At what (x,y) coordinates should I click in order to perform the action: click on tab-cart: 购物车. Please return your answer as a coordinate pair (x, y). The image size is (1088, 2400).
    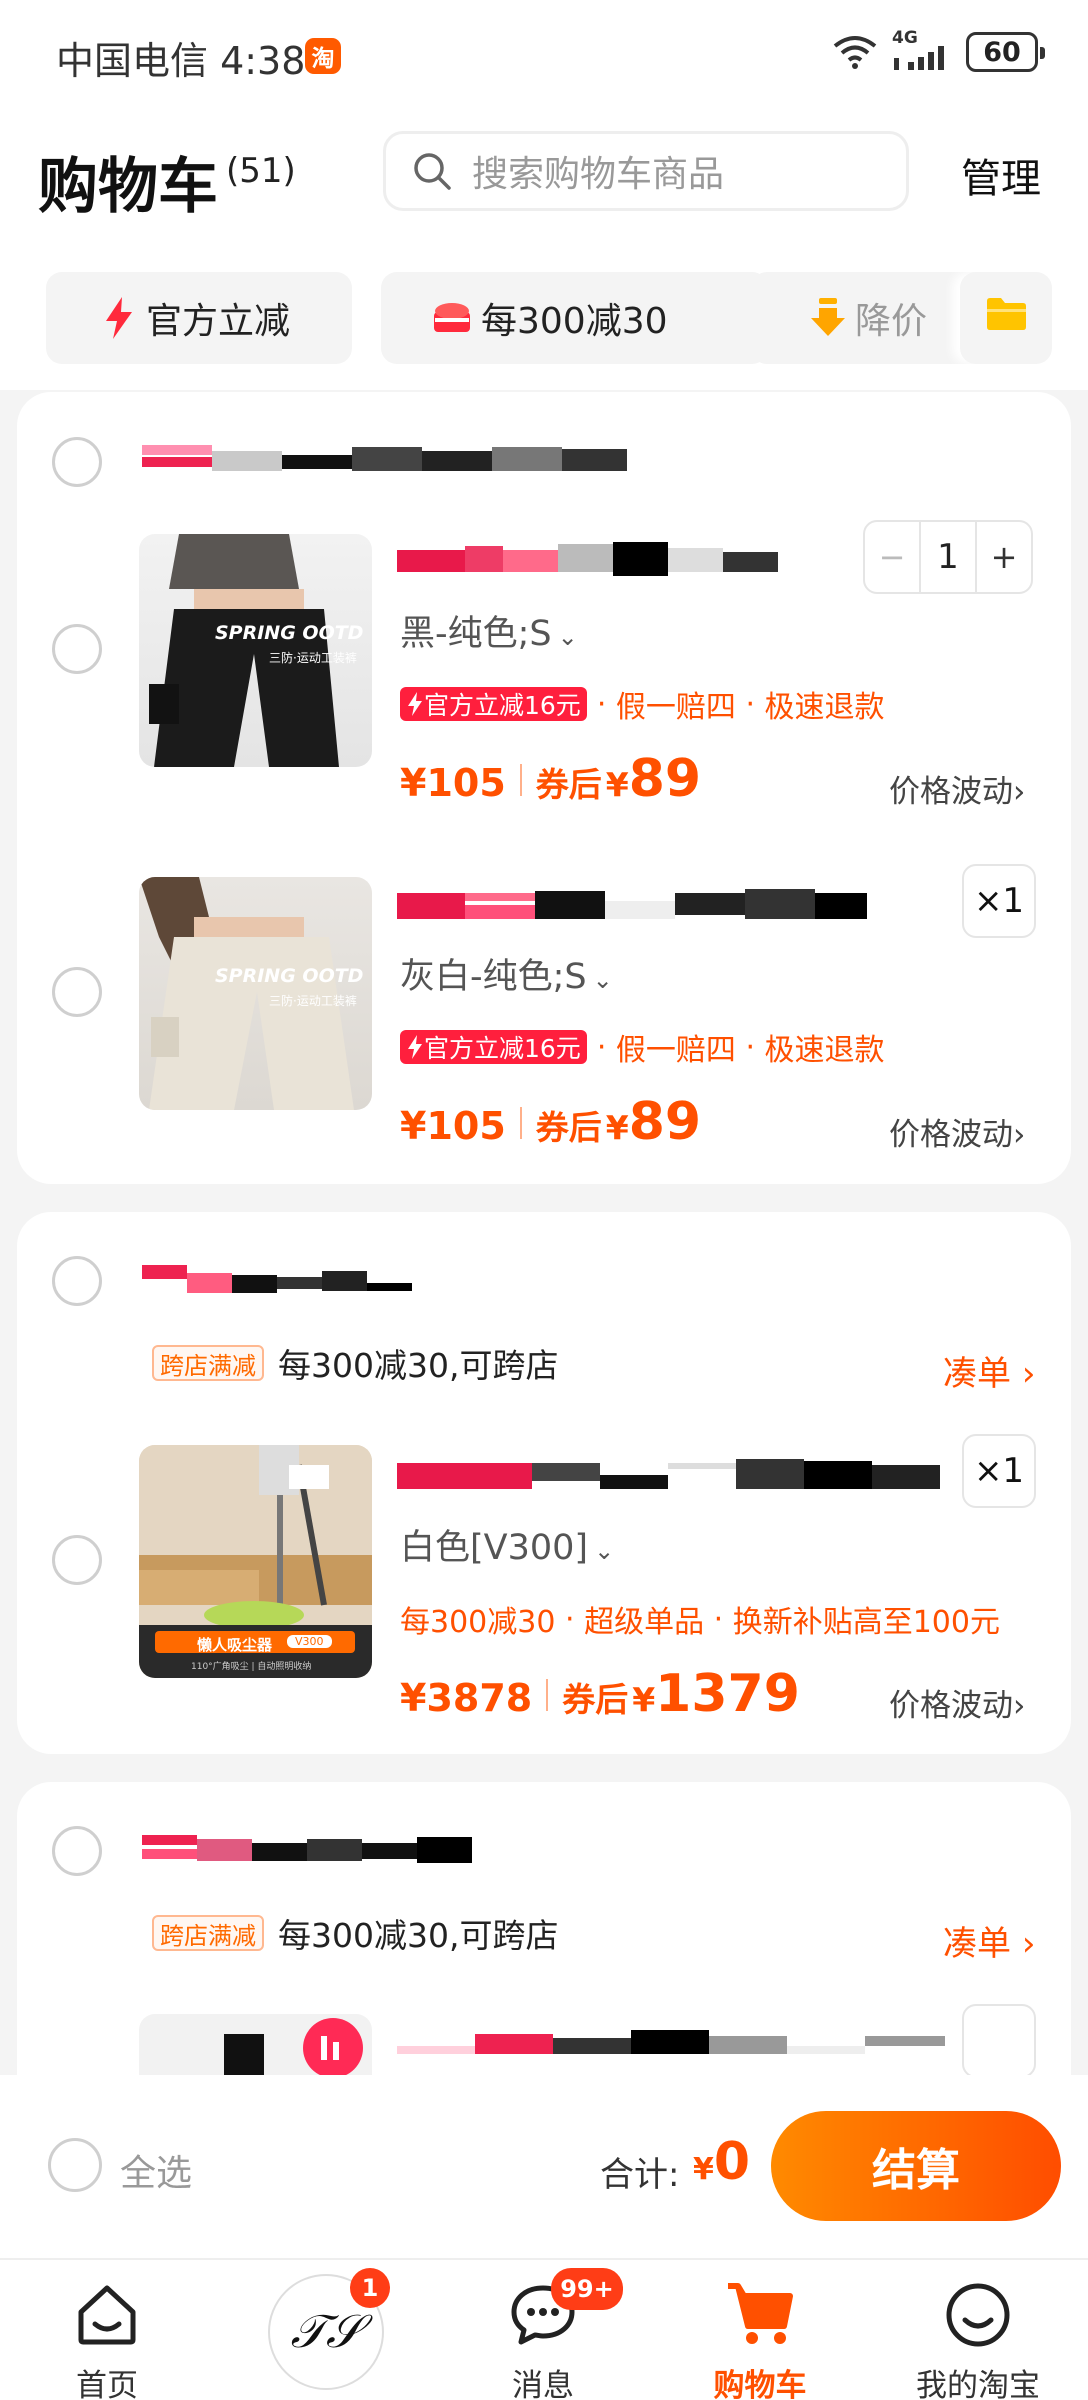
    Looking at the image, I should click on (760, 2330).